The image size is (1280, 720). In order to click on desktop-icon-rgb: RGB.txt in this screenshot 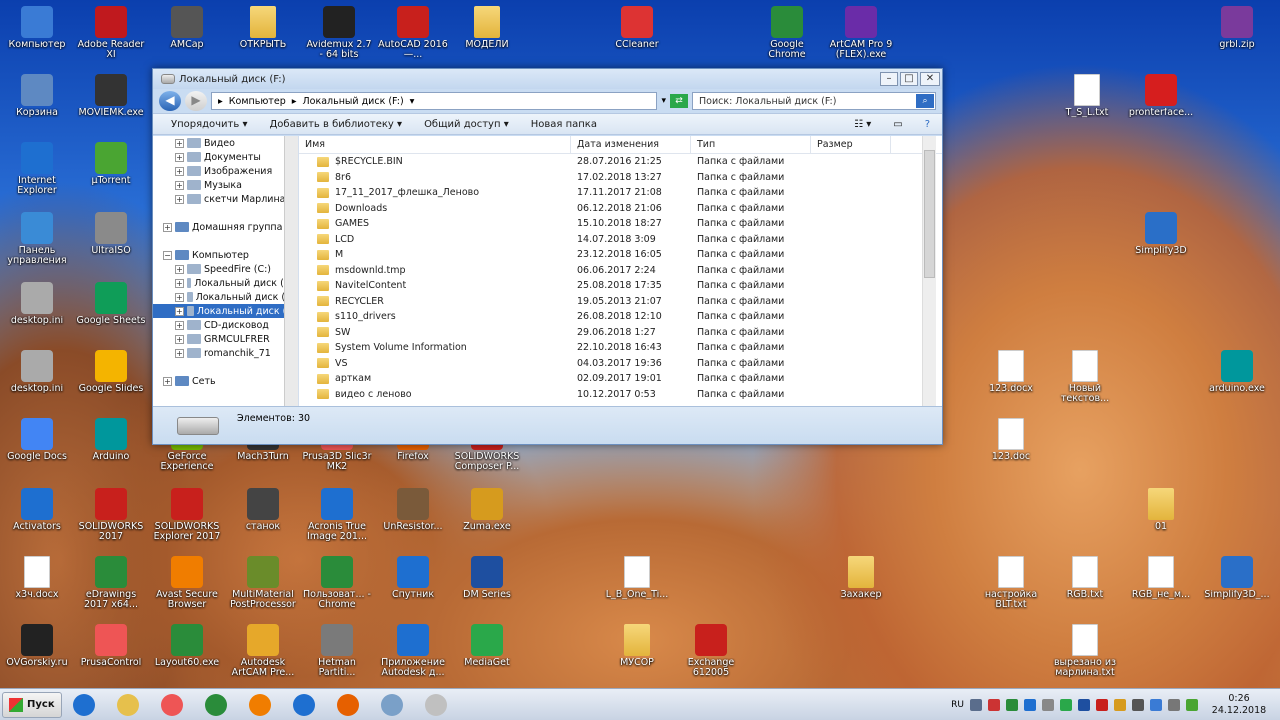, I will do `click(1085, 578)`.